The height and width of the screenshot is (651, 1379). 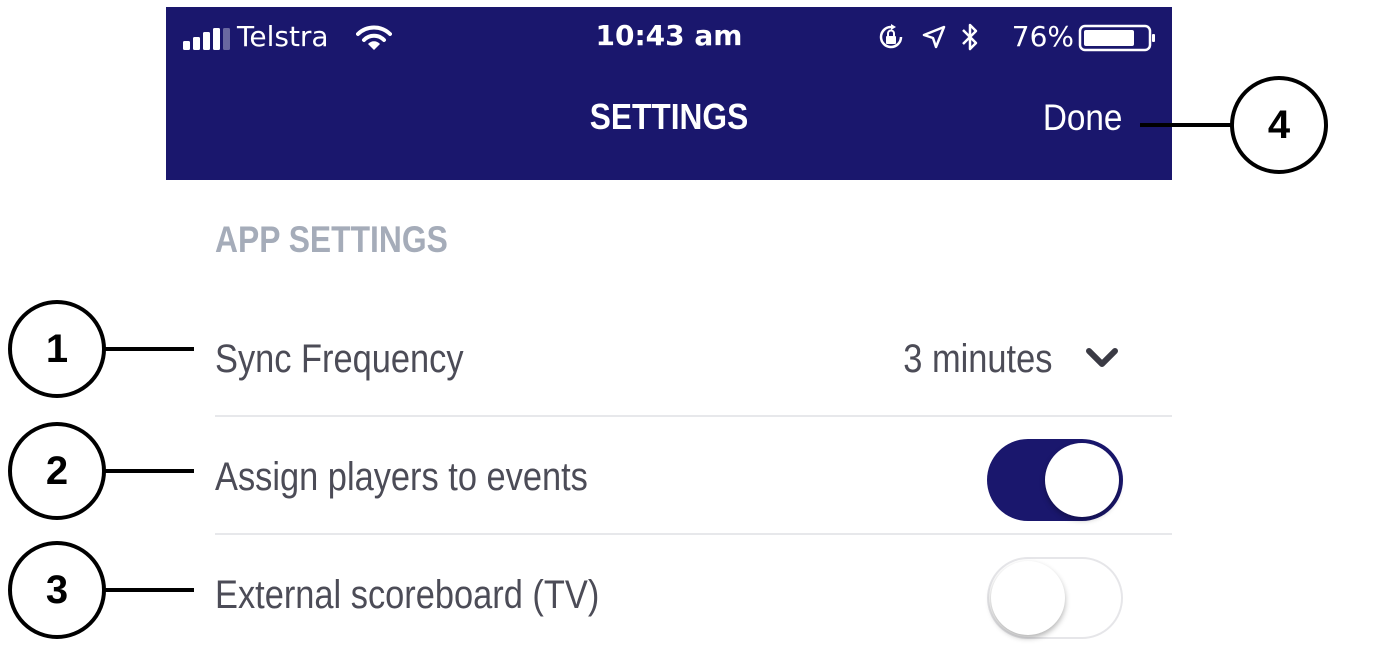 I want to click on sync-frequency-label: Sync Frequency, so click(x=339, y=359).